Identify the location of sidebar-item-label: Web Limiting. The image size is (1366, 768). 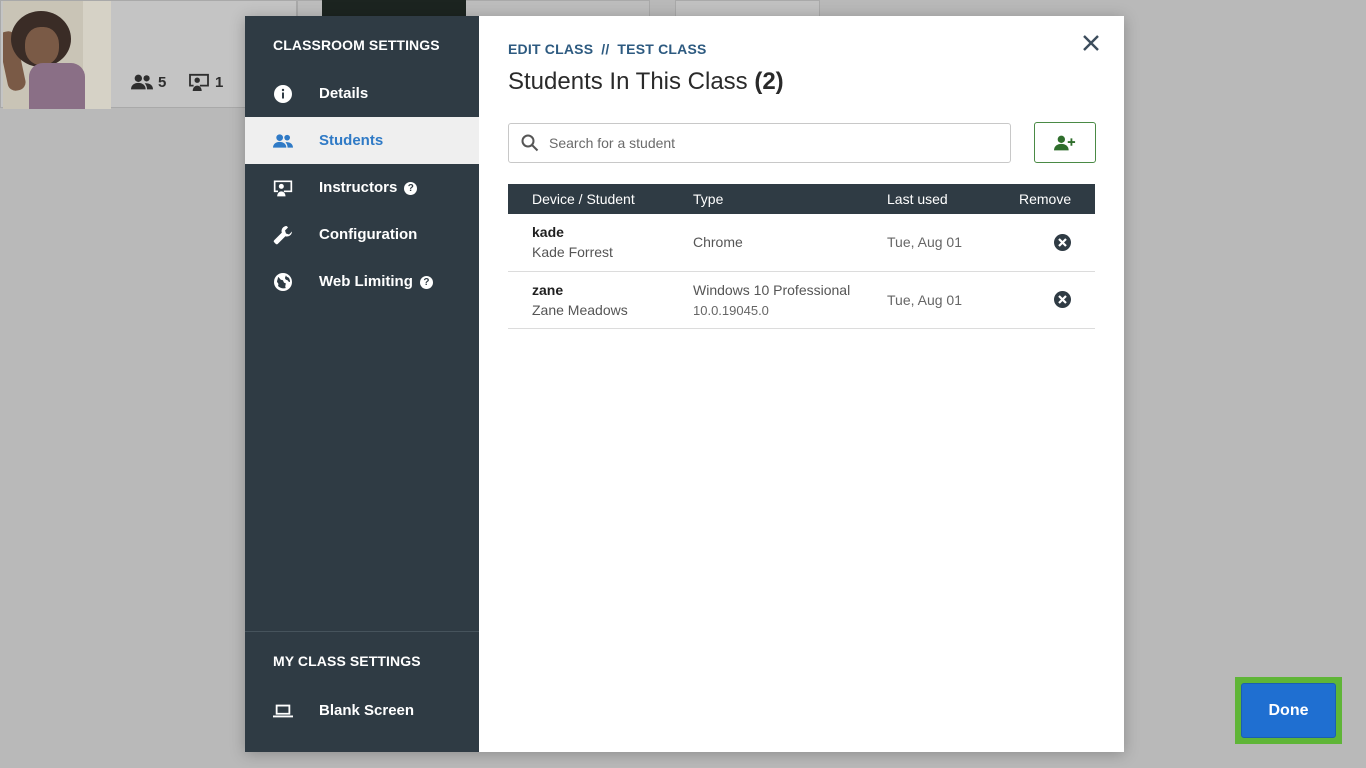
(366, 281).